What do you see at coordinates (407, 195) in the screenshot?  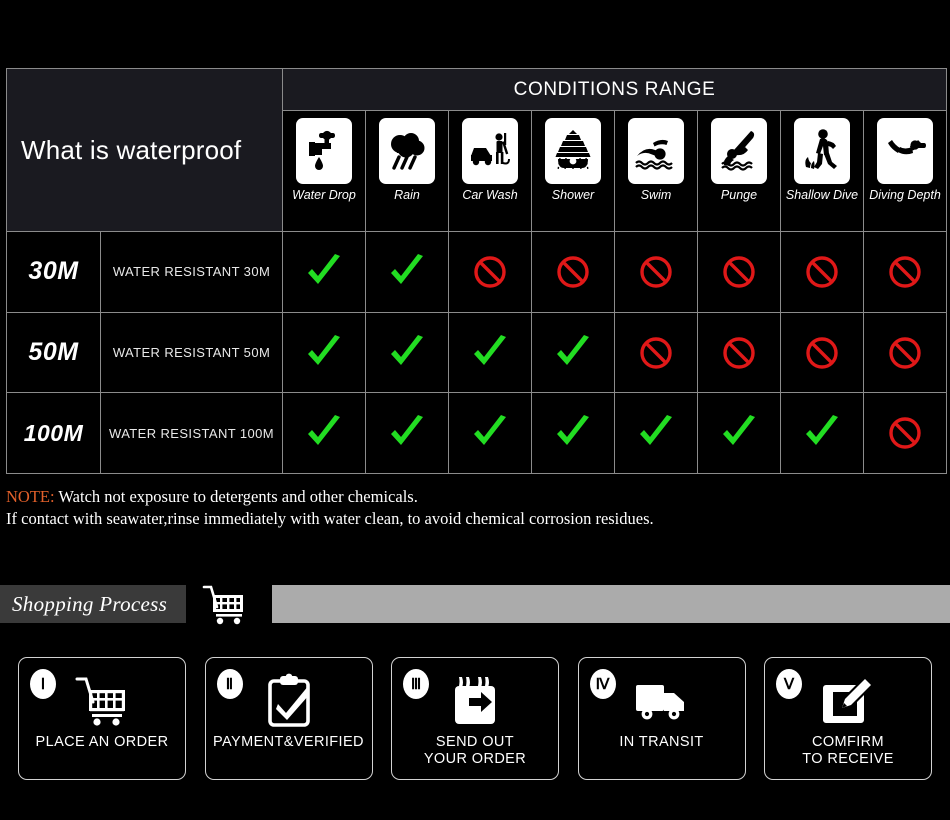 I see `condition-label: Rain` at bounding box center [407, 195].